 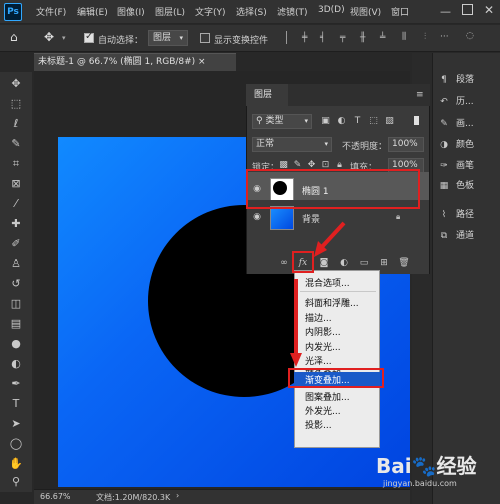 I want to click on menu-3d: 3D(D), so click(x=331, y=10).